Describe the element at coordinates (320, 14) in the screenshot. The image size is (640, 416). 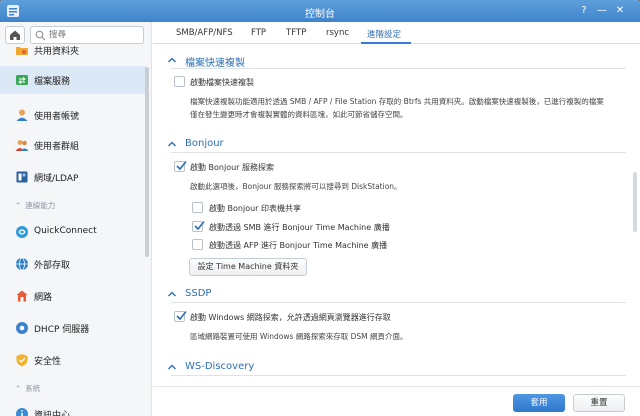
I see `window-title: 控制台` at that location.